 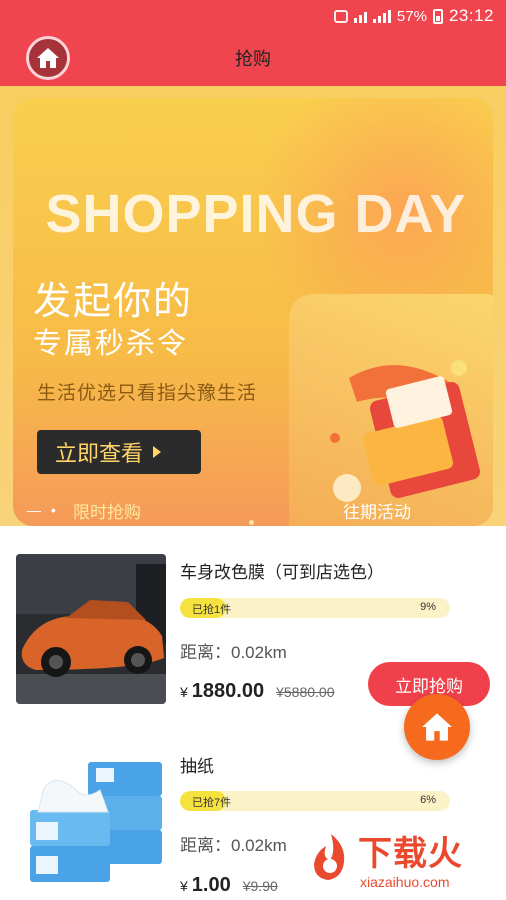 I want to click on current-price: 1.00, so click(x=211, y=885).